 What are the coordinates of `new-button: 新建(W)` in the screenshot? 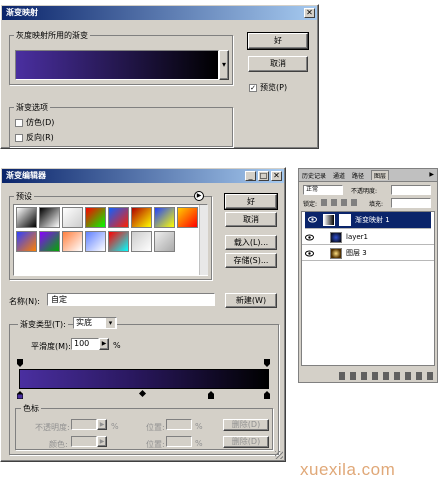 It's located at (251, 300).